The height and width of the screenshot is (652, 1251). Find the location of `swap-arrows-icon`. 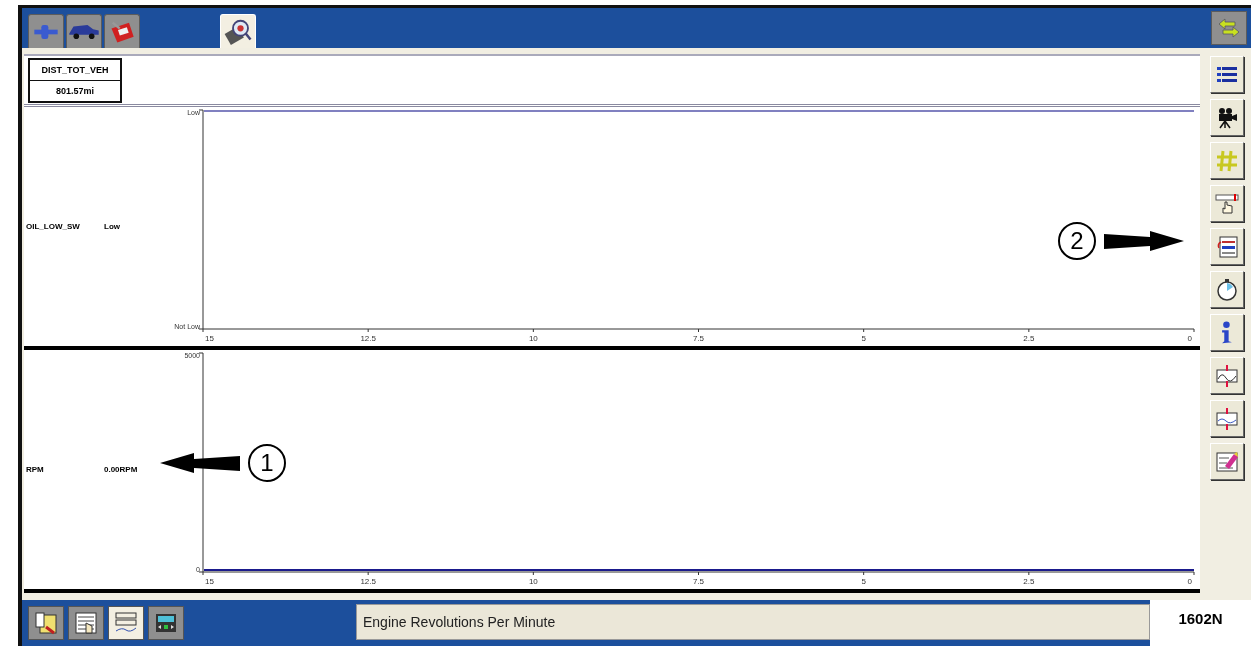

swap-arrows-icon is located at coordinates (1229, 28).